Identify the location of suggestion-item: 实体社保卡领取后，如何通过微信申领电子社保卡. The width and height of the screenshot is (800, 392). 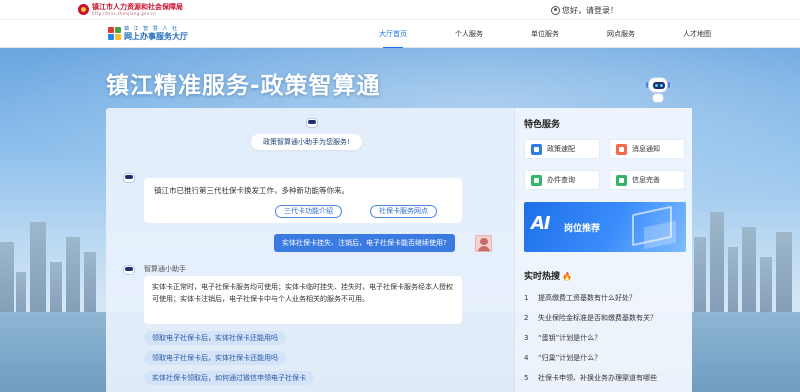
(229, 378).